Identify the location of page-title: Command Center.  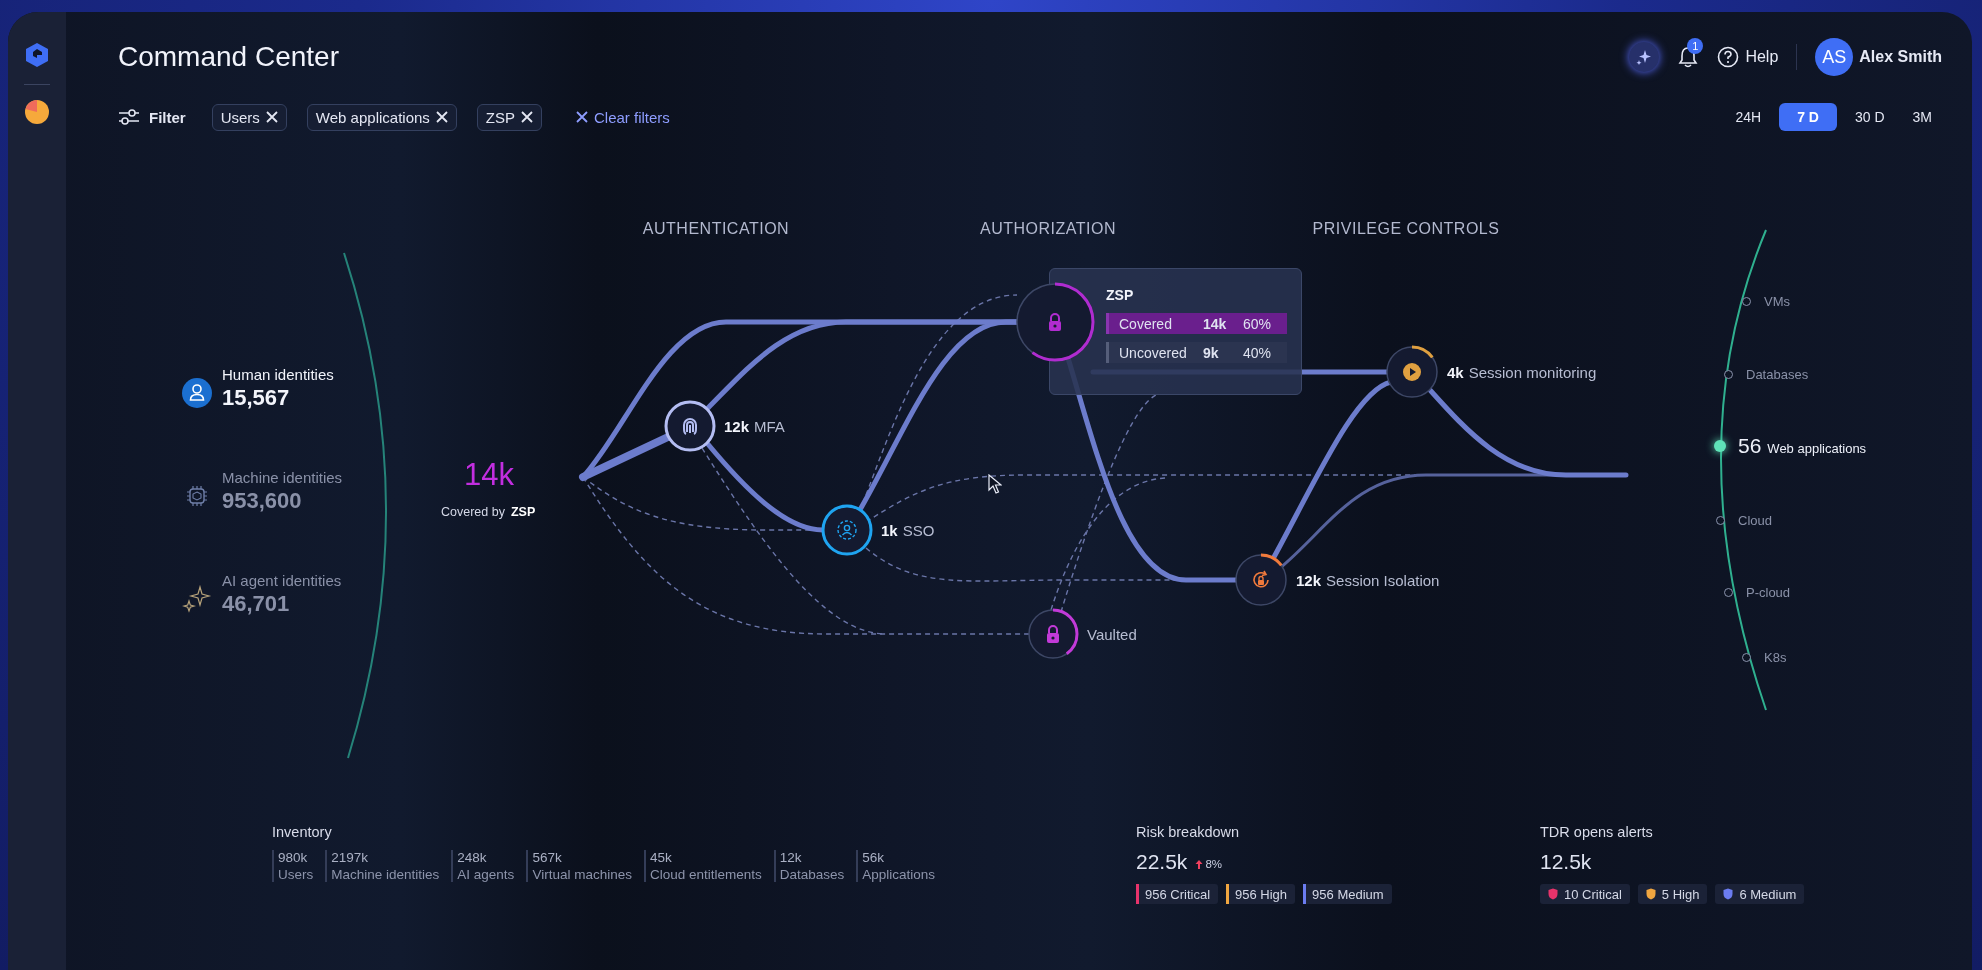
(229, 57).